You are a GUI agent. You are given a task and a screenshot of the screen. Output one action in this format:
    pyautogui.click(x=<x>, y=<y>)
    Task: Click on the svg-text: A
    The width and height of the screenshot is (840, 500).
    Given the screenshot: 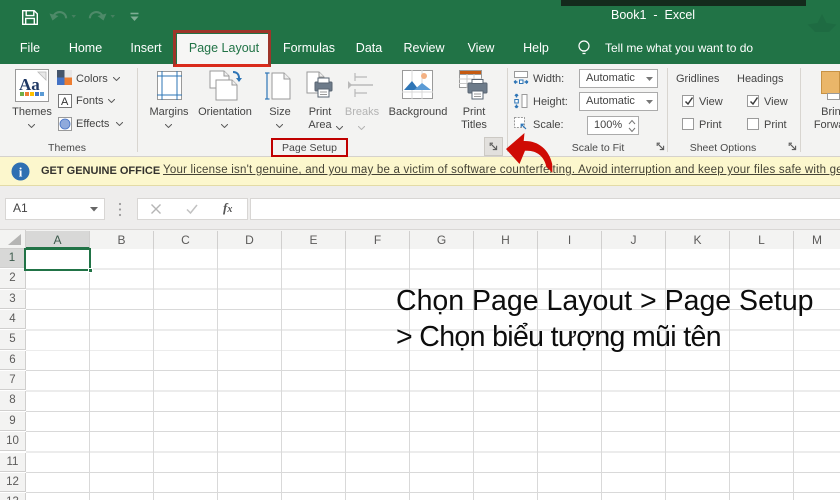 What is the action you would take?
    pyautogui.click(x=65, y=102)
    